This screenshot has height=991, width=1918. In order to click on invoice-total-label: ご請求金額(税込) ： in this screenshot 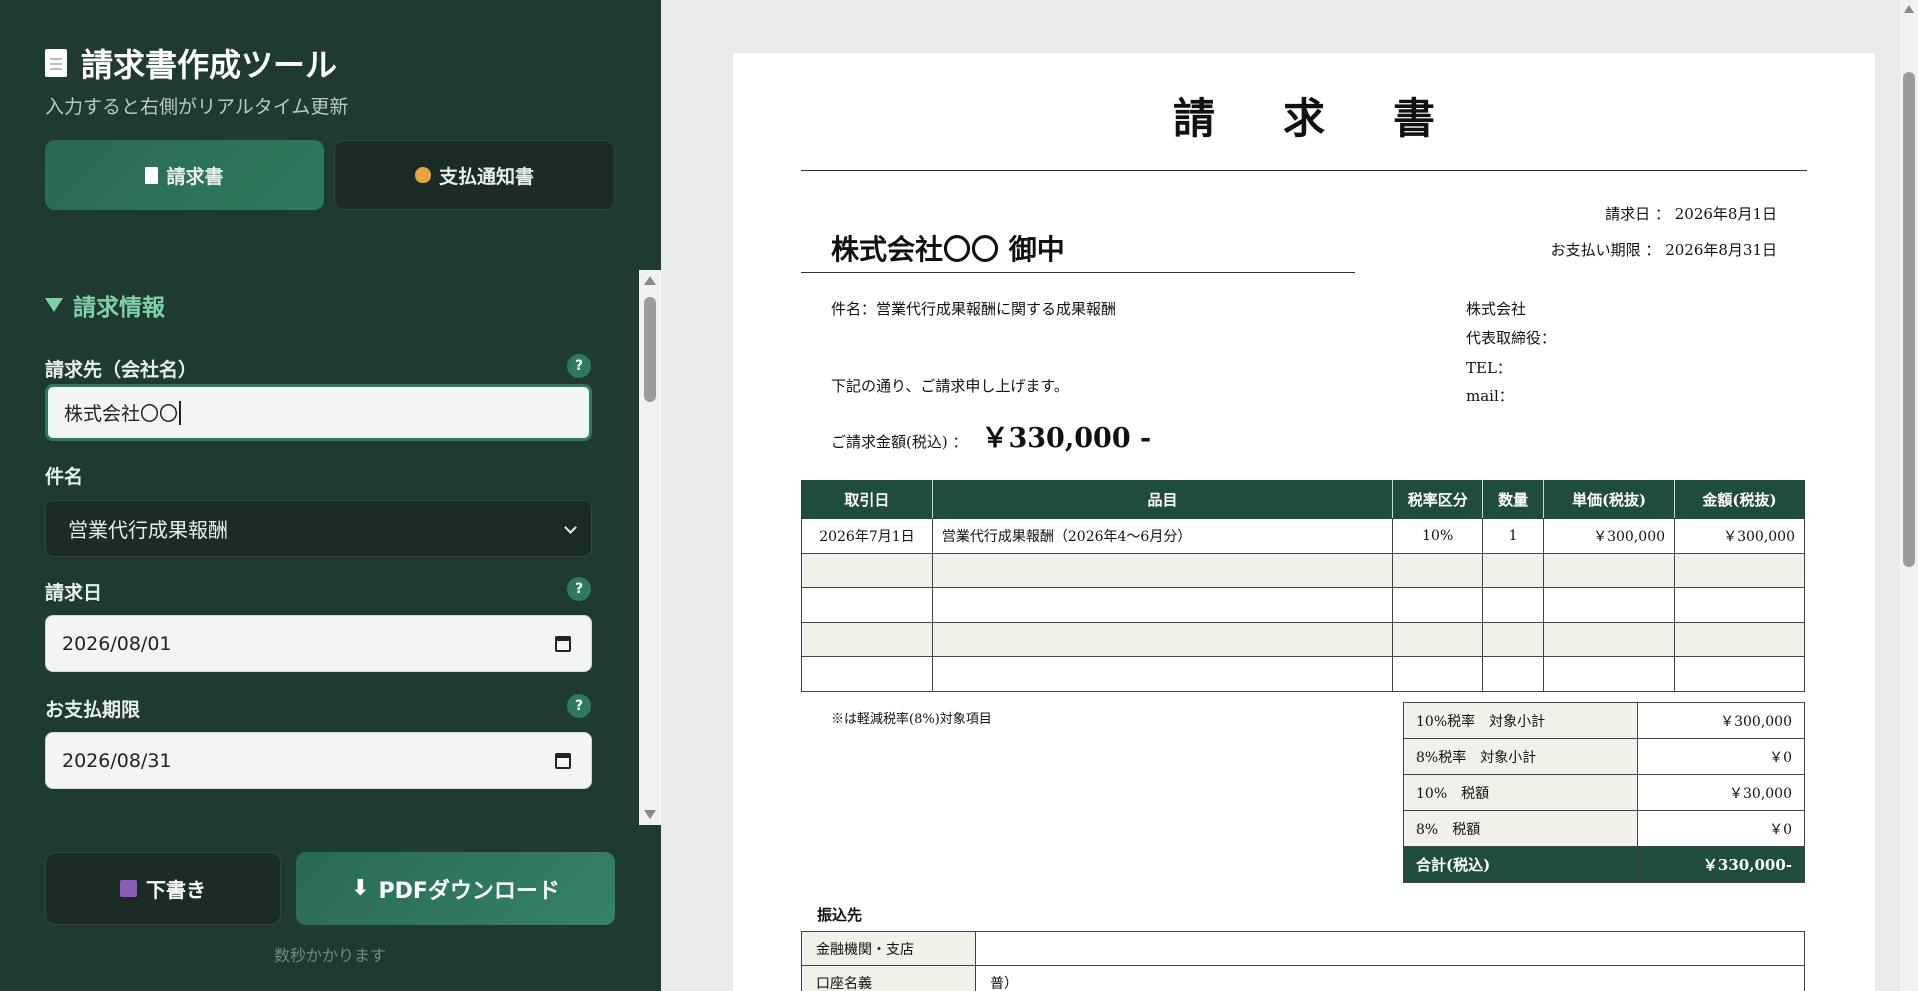, I will do `click(899, 442)`.